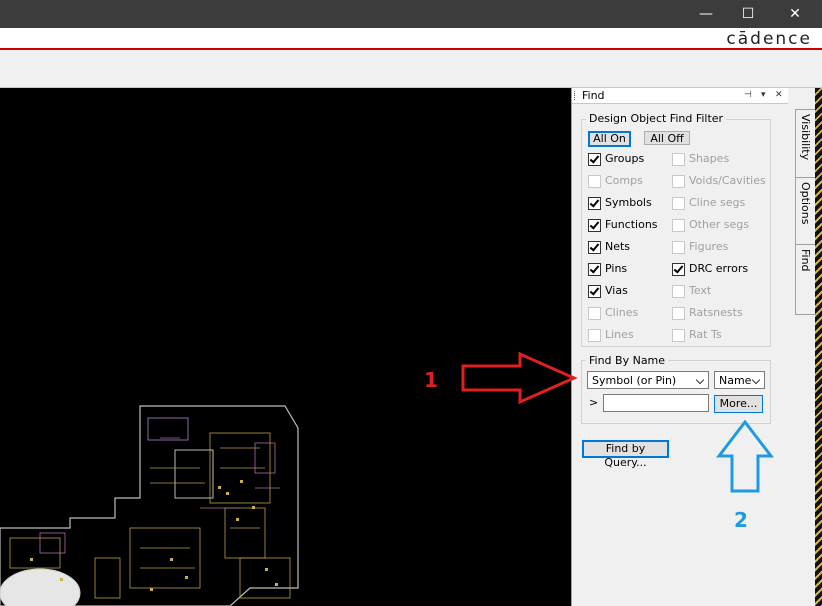 Image resolution: width=822 pixels, height=606 pixels. I want to click on checkbox-label: Text, so click(700, 290).